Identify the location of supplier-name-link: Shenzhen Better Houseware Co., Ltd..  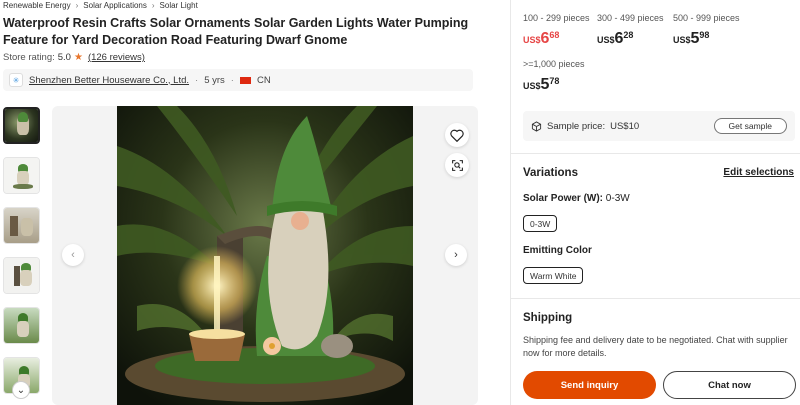
(109, 80).